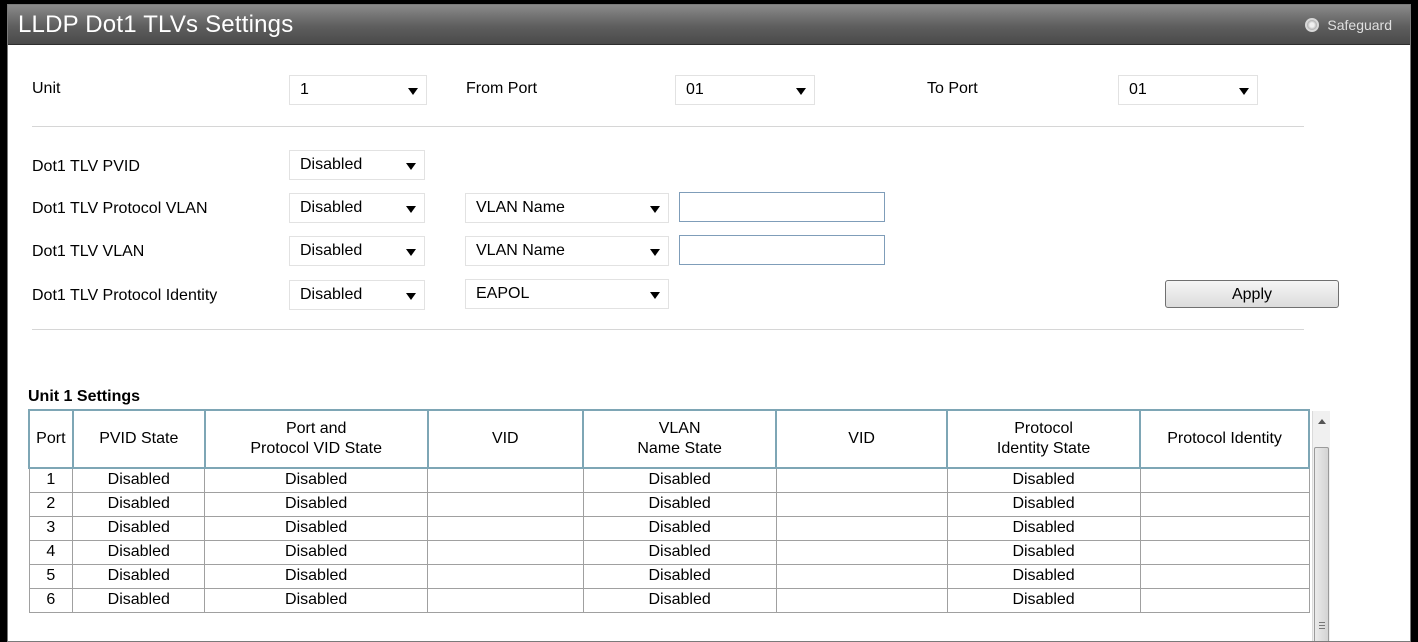 The height and width of the screenshot is (642, 1418). What do you see at coordinates (316, 439) in the screenshot?
I see `col-header-ppvid-state: Port and Protocol VID State` at bounding box center [316, 439].